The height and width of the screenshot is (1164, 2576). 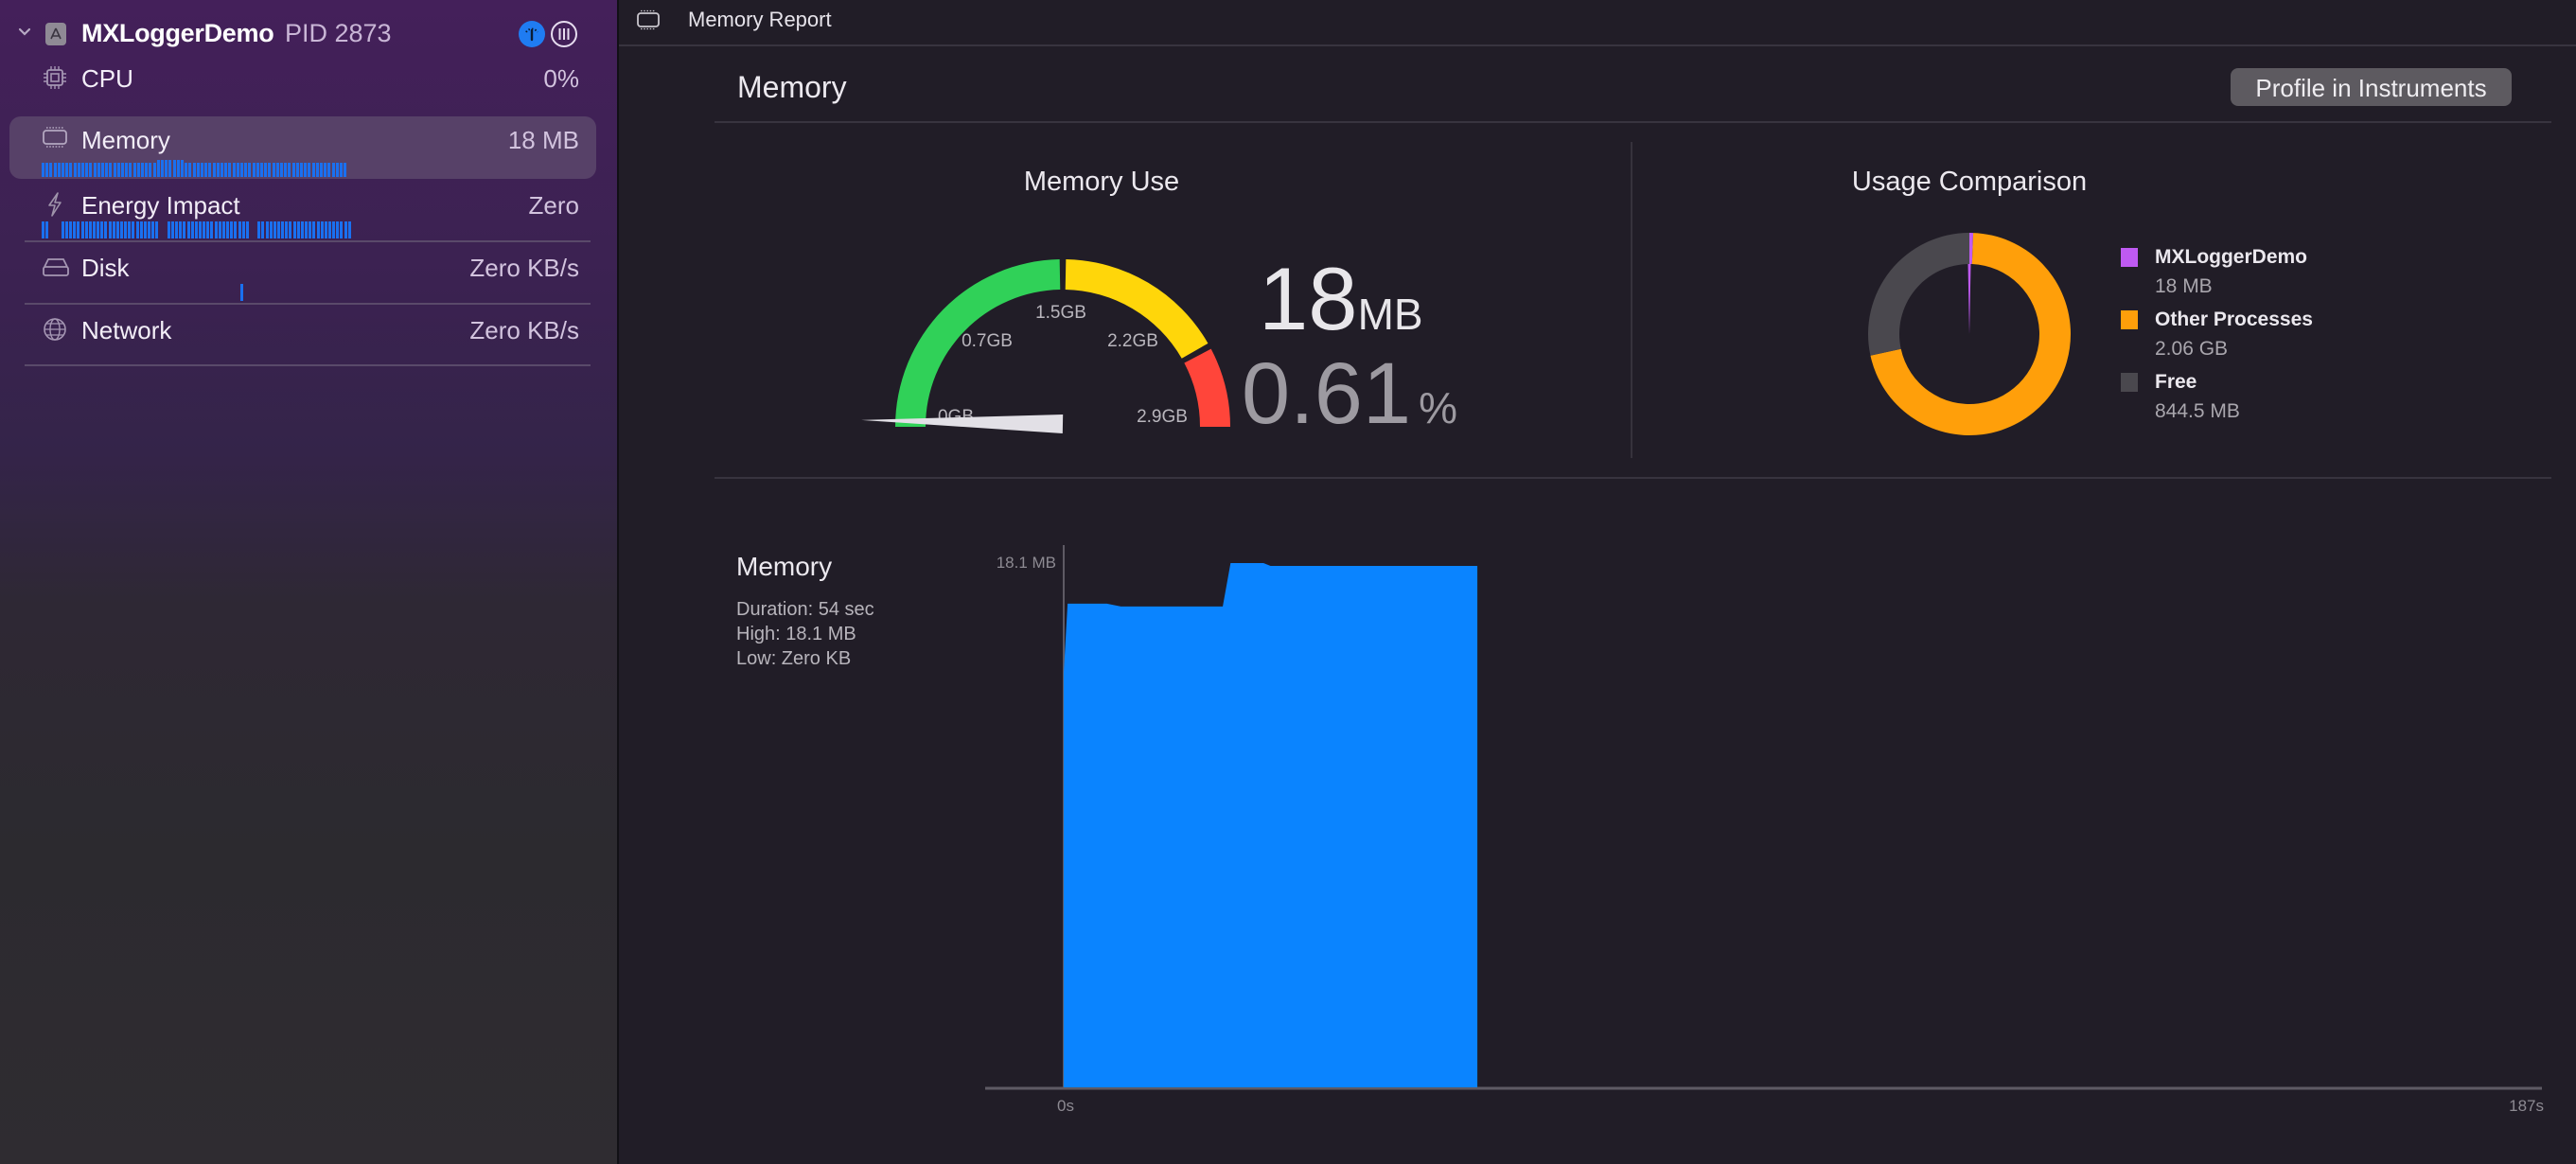 What do you see at coordinates (55, 329) in the screenshot?
I see `globe-icon` at bounding box center [55, 329].